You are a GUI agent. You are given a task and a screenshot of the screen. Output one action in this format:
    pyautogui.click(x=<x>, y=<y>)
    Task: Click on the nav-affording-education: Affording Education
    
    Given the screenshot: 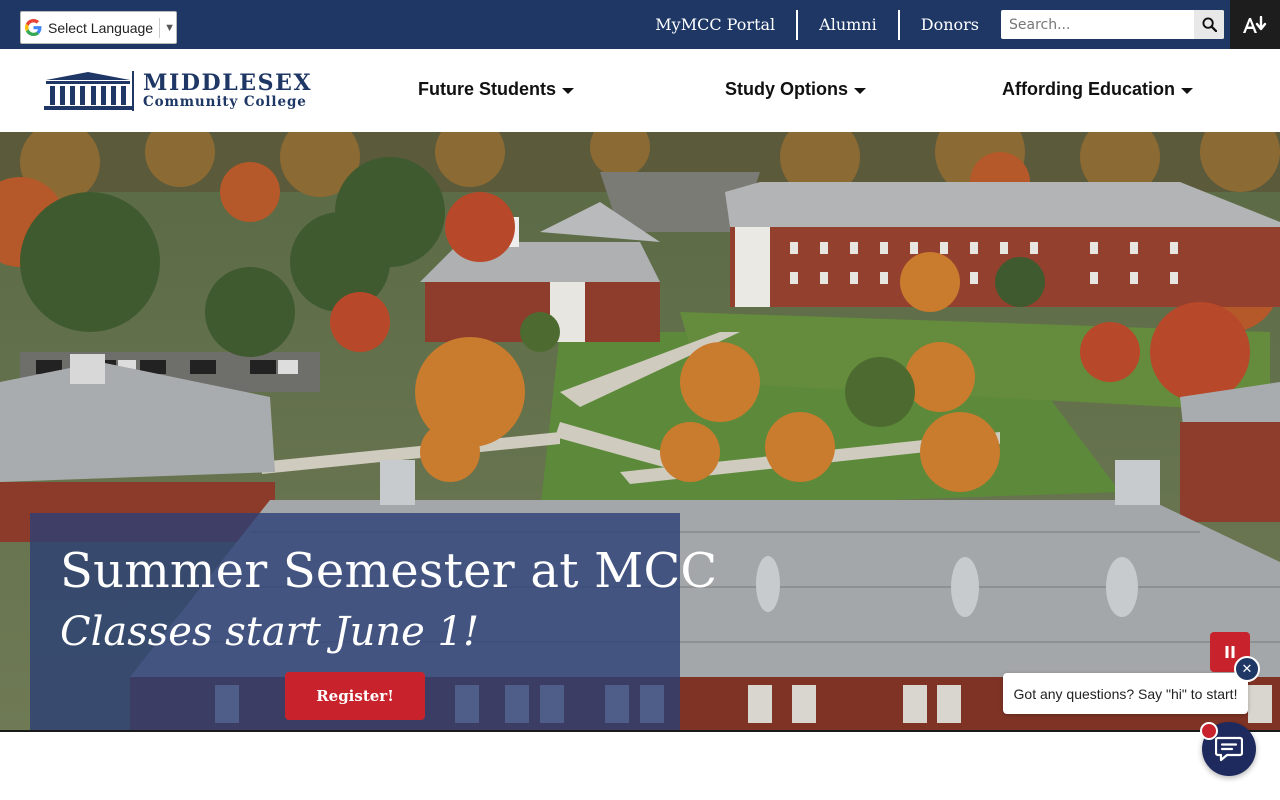 What is the action you would take?
    pyautogui.click(x=1097, y=89)
    